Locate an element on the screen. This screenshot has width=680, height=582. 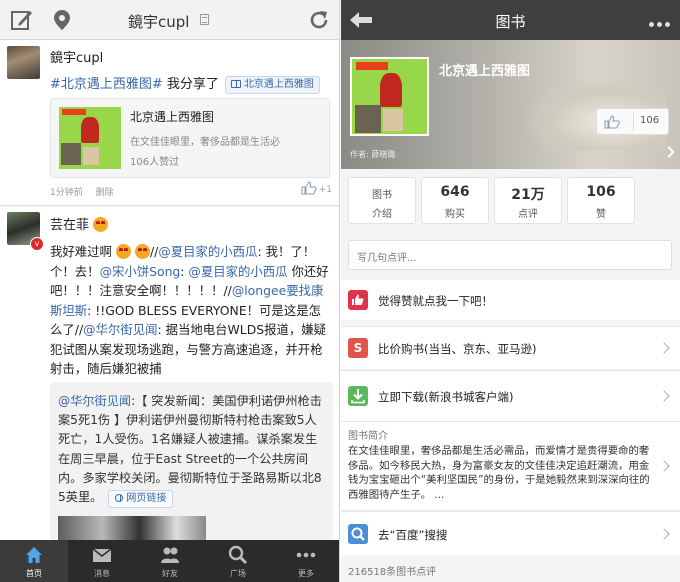
stat-label: 赞 is located at coordinates (601, 214).